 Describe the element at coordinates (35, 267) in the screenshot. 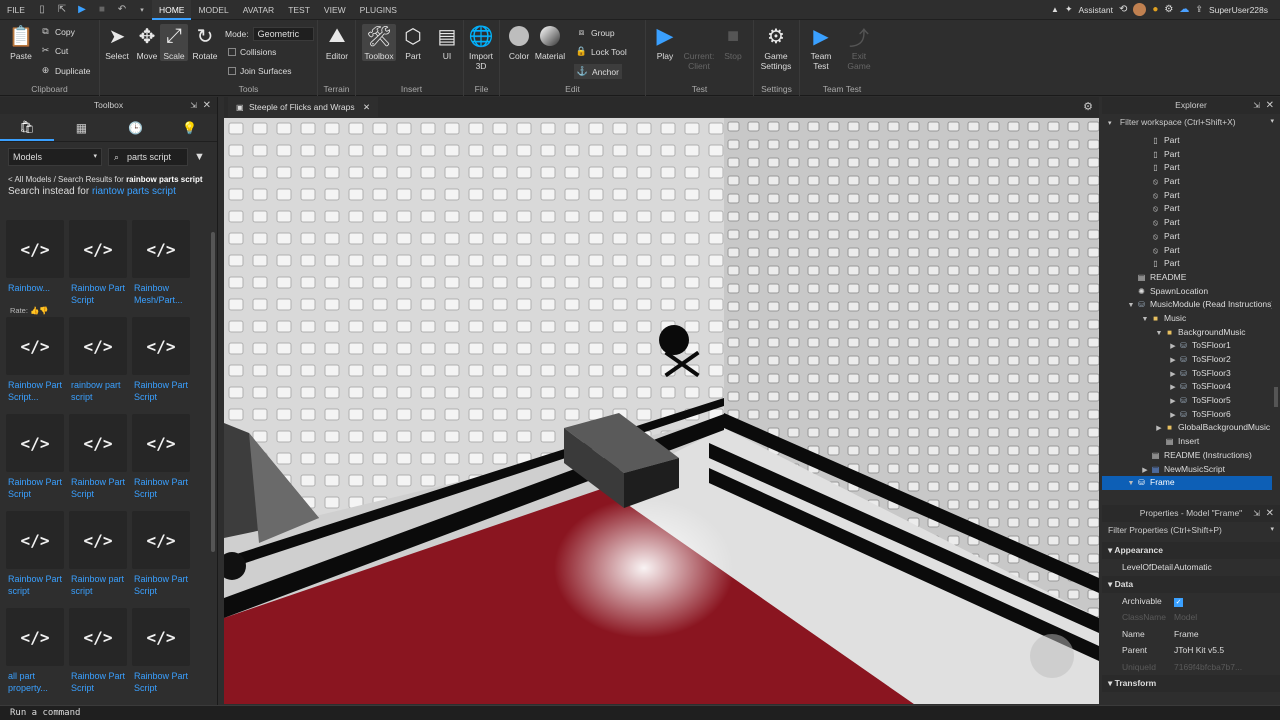

I see `toolbox-item: </> Rainbow... Rate: 👍👎` at that location.